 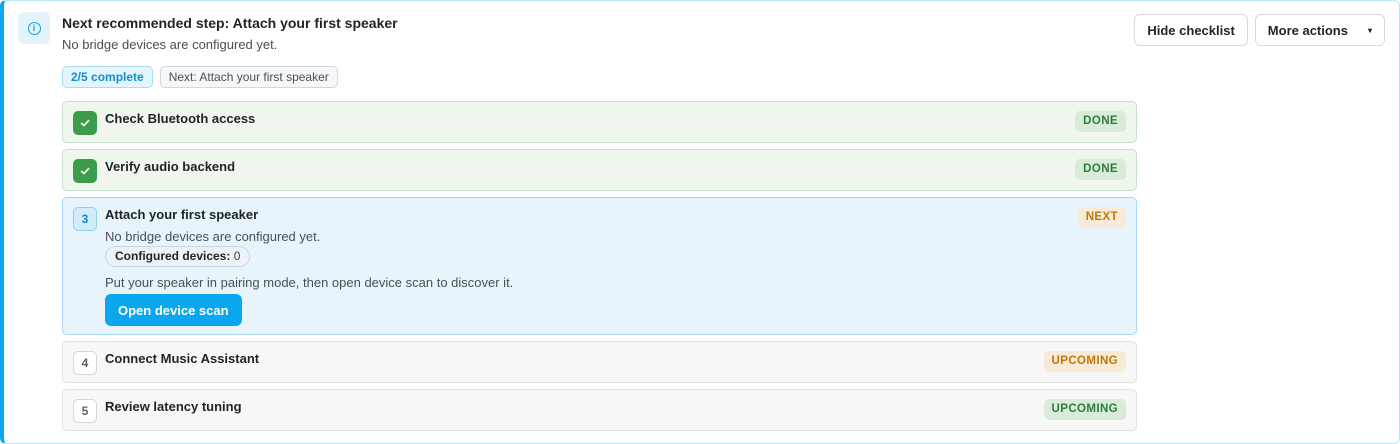 I want to click on step-title: Check Bluetooth access, so click(x=180, y=118).